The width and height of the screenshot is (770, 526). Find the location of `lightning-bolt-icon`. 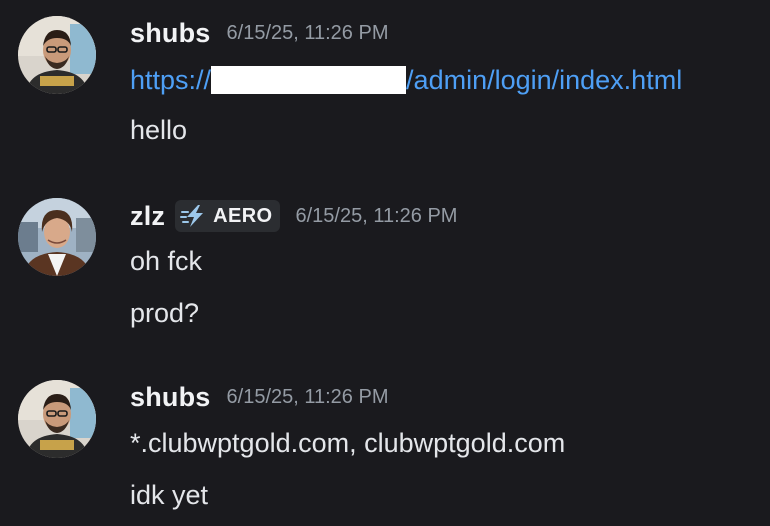

lightning-bolt-icon is located at coordinates (192, 216).